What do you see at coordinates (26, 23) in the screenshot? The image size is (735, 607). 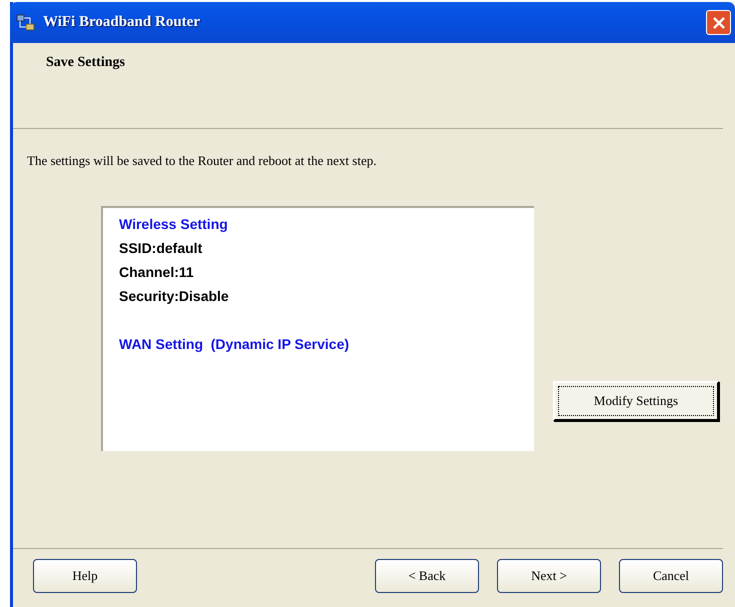 I see `network-icon` at bounding box center [26, 23].